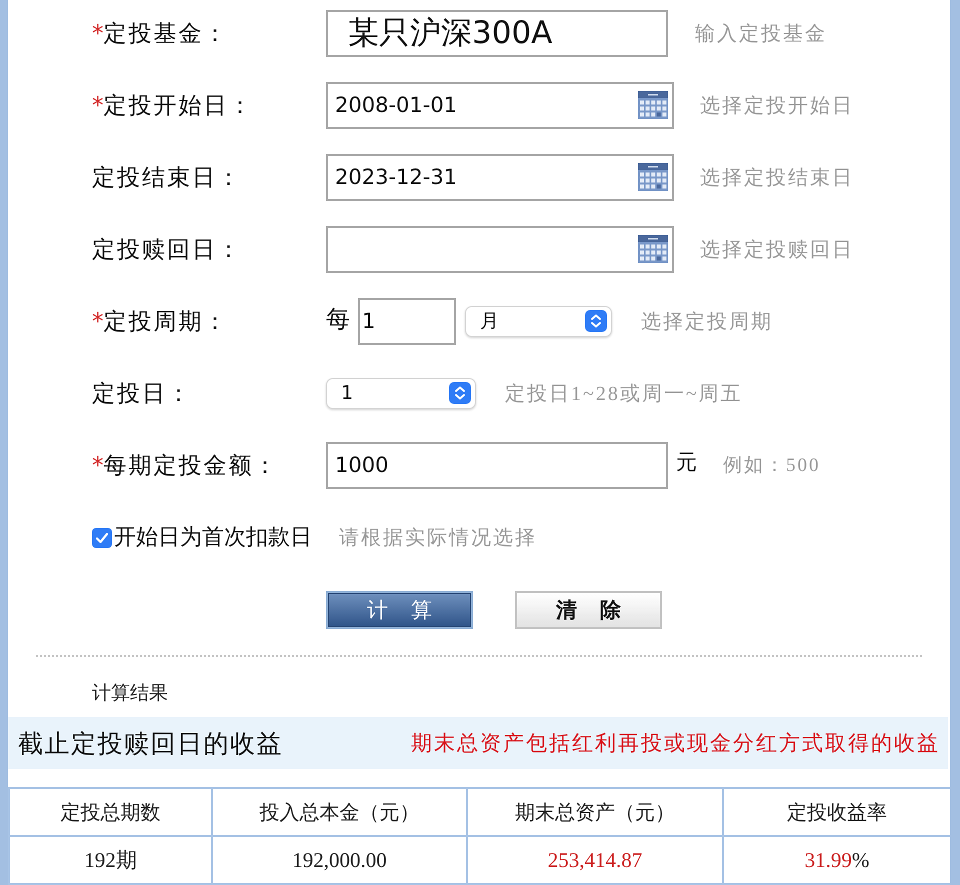 The image size is (960, 885). Describe the element at coordinates (438, 538) in the screenshot. I see `hint-text: 请根据实际情况选择` at that location.